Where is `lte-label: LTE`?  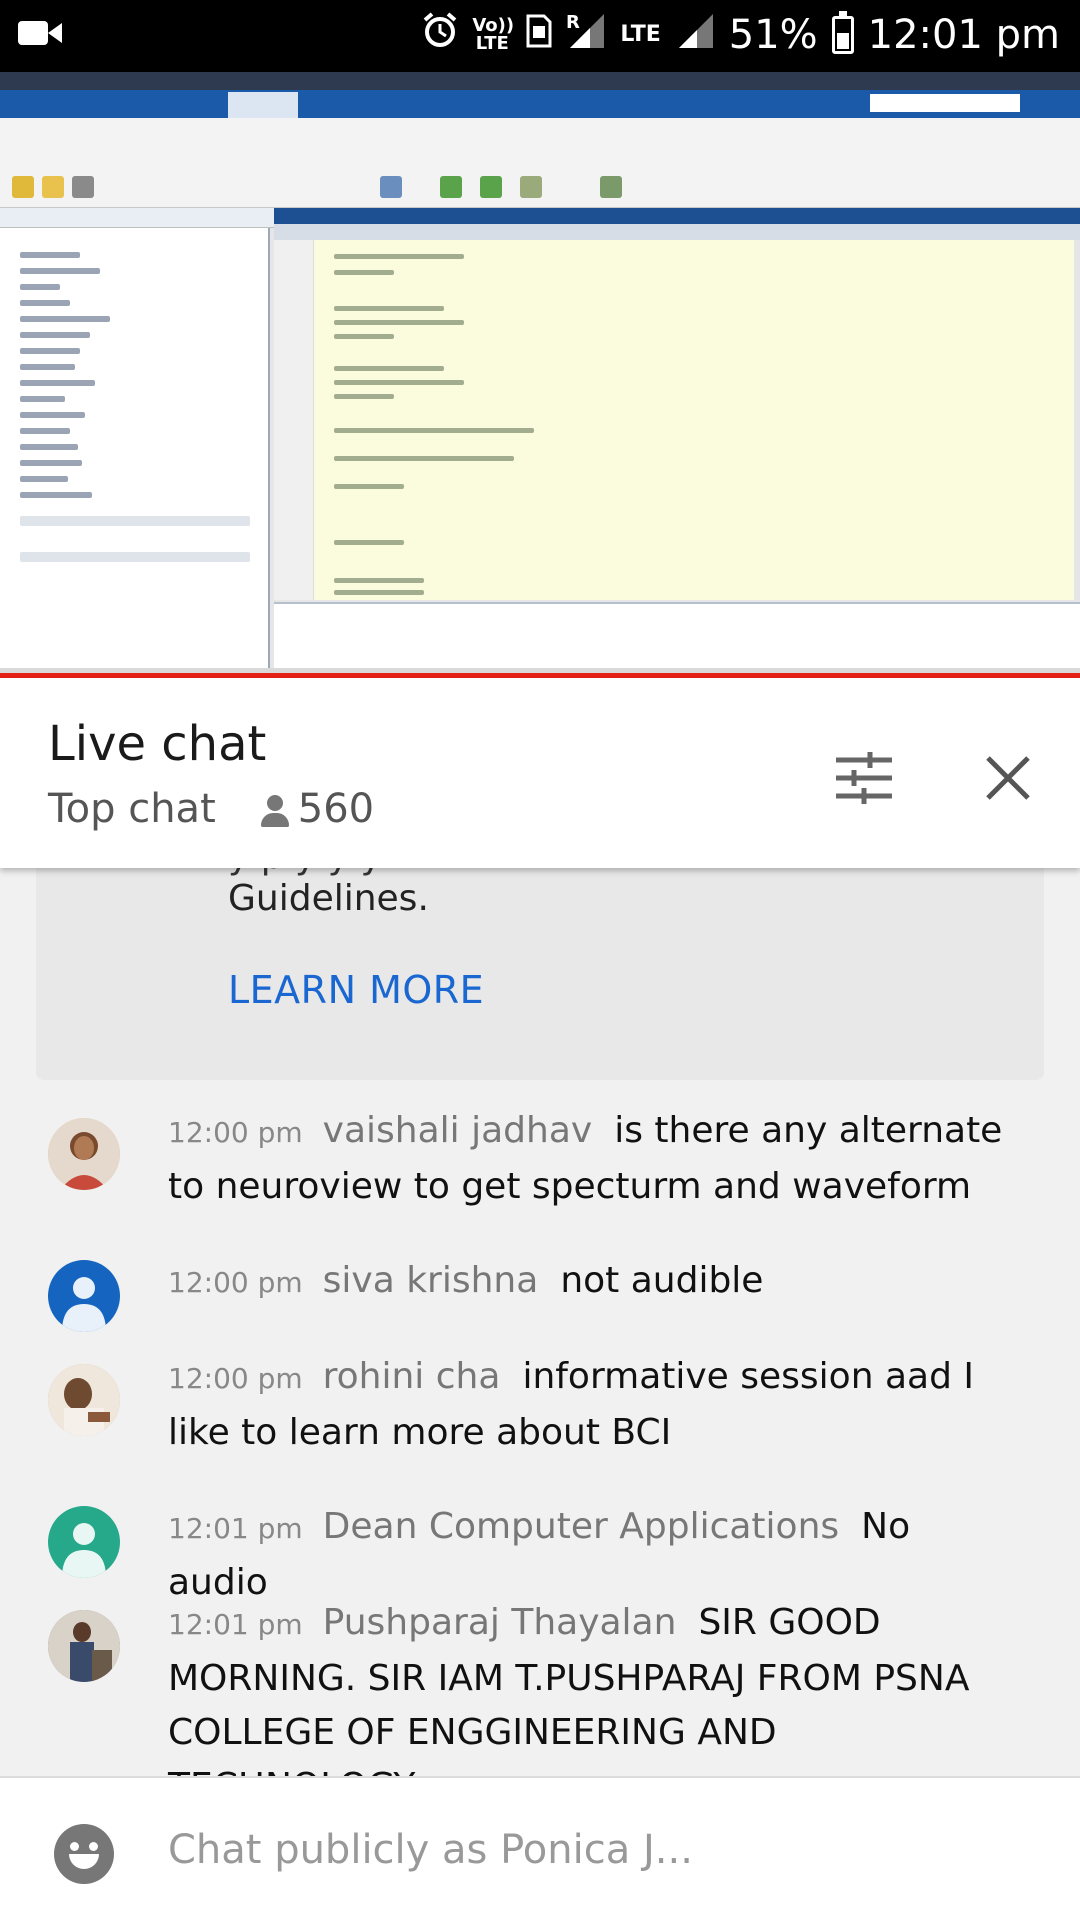 lte-label: LTE is located at coordinates (640, 34).